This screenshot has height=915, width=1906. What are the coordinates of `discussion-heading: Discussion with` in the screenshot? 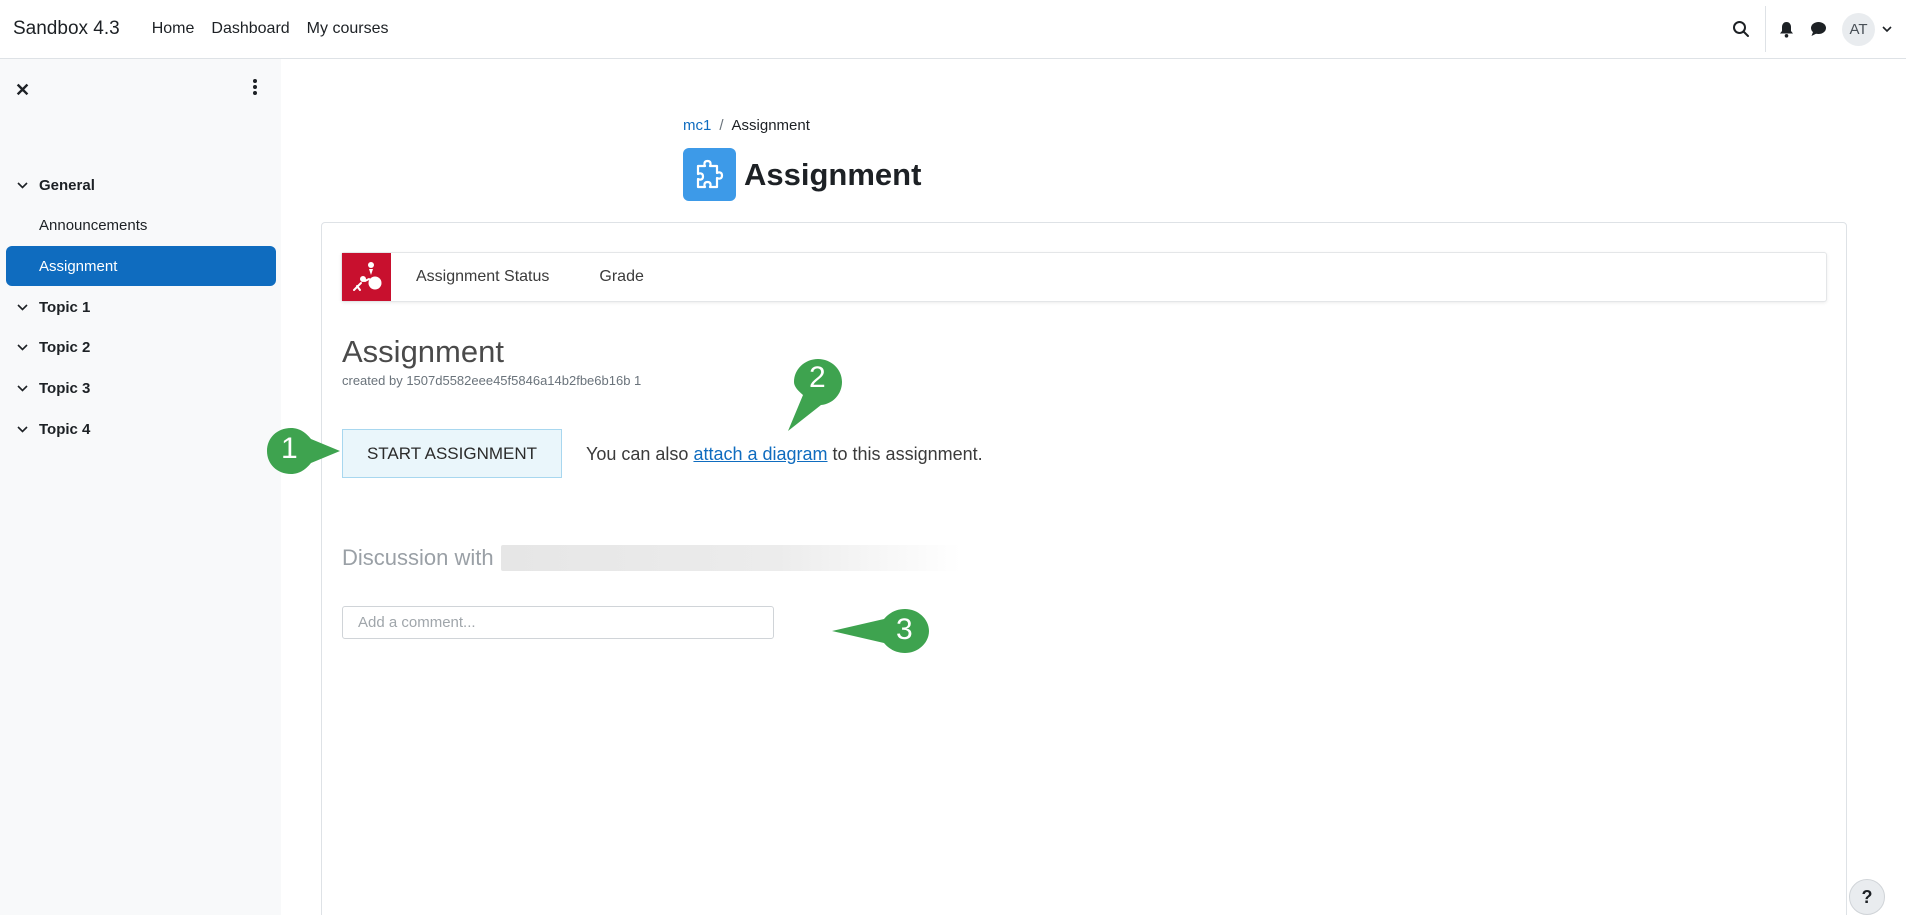 It's located at (651, 558).